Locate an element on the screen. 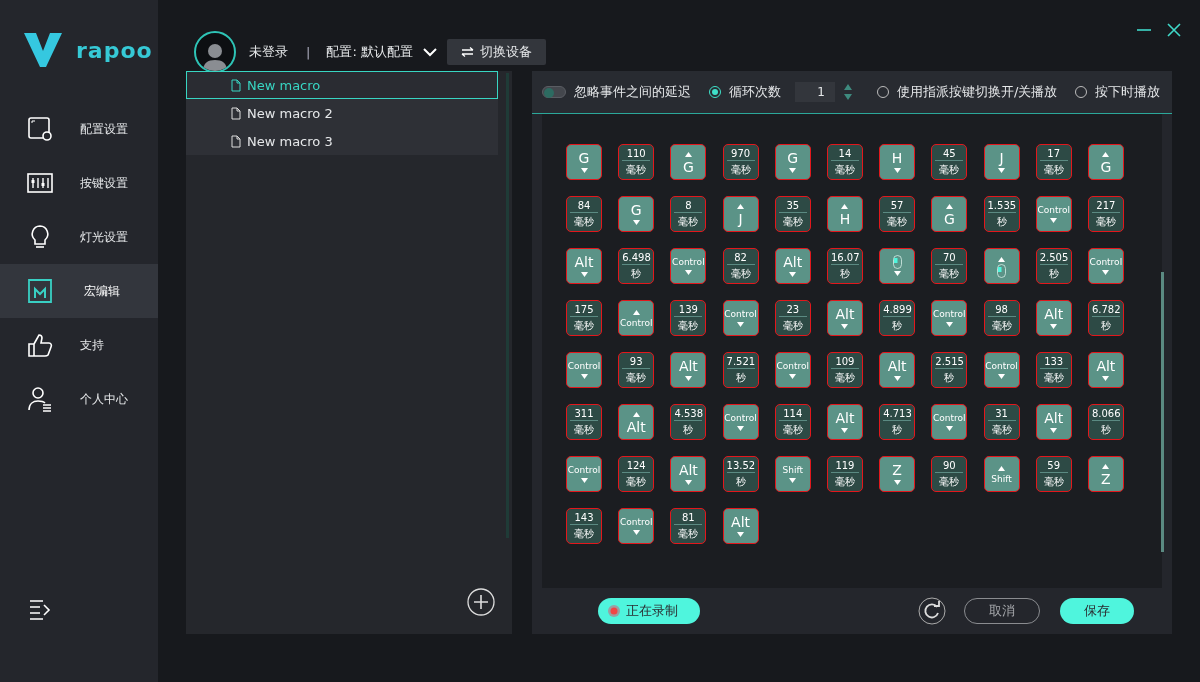 The height and width of the screenshot is (682, 1200). delay-tile: 2.505 秒 is located at coordinates (1053, 266).